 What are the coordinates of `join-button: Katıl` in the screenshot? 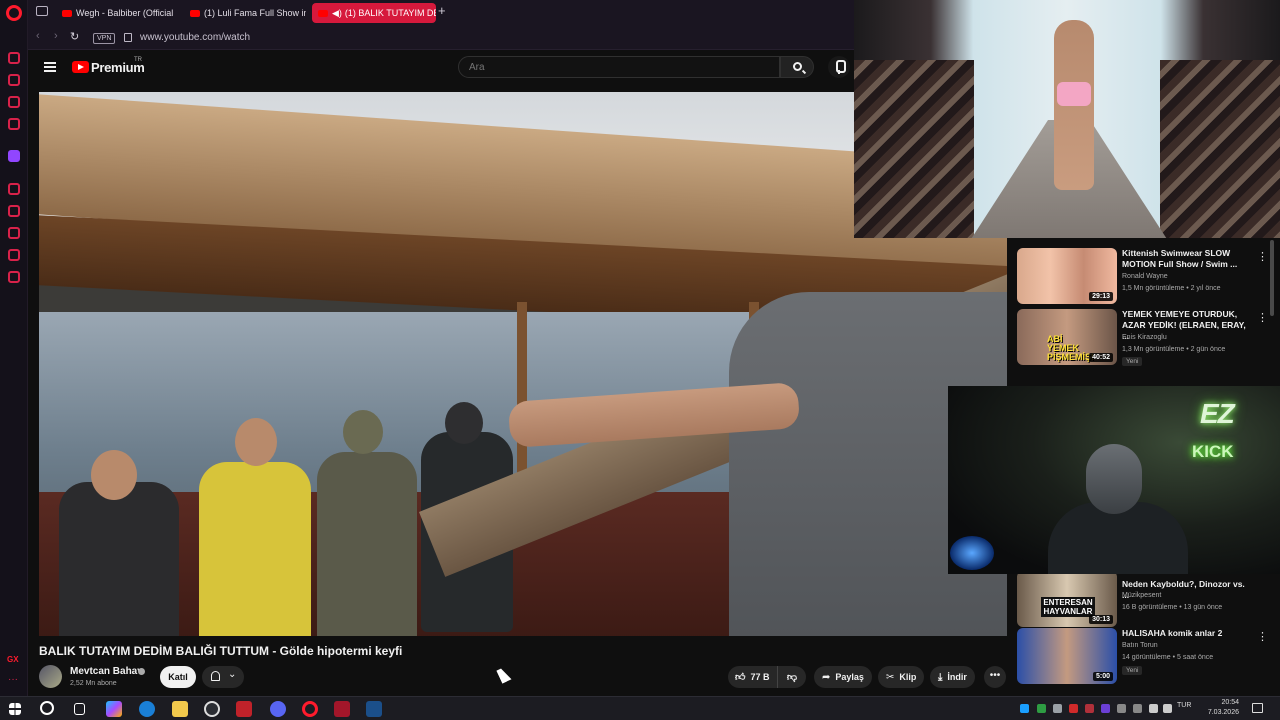 It's located at (178, 677).